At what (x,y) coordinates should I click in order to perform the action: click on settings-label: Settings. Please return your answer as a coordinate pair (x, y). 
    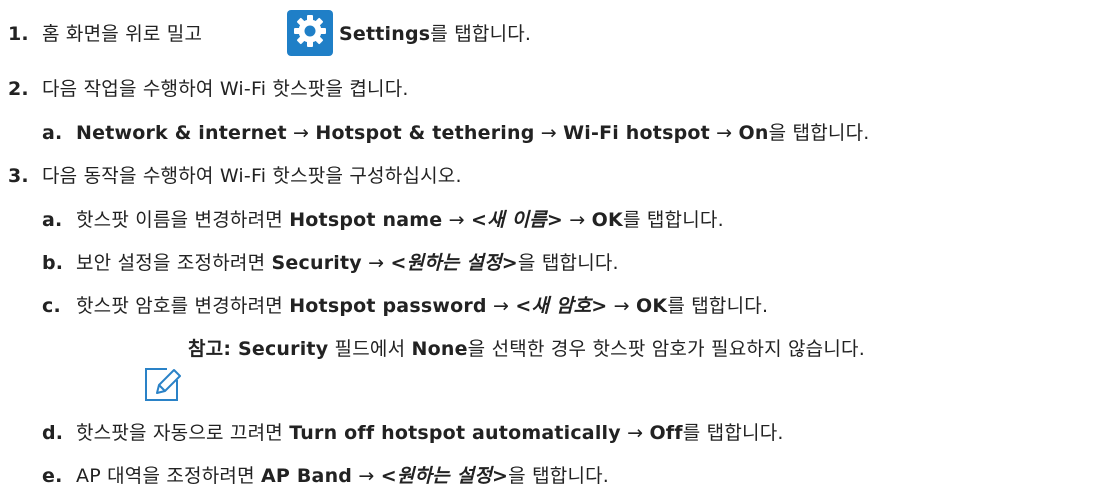
    Looking at the image, I should click on (385, 34).